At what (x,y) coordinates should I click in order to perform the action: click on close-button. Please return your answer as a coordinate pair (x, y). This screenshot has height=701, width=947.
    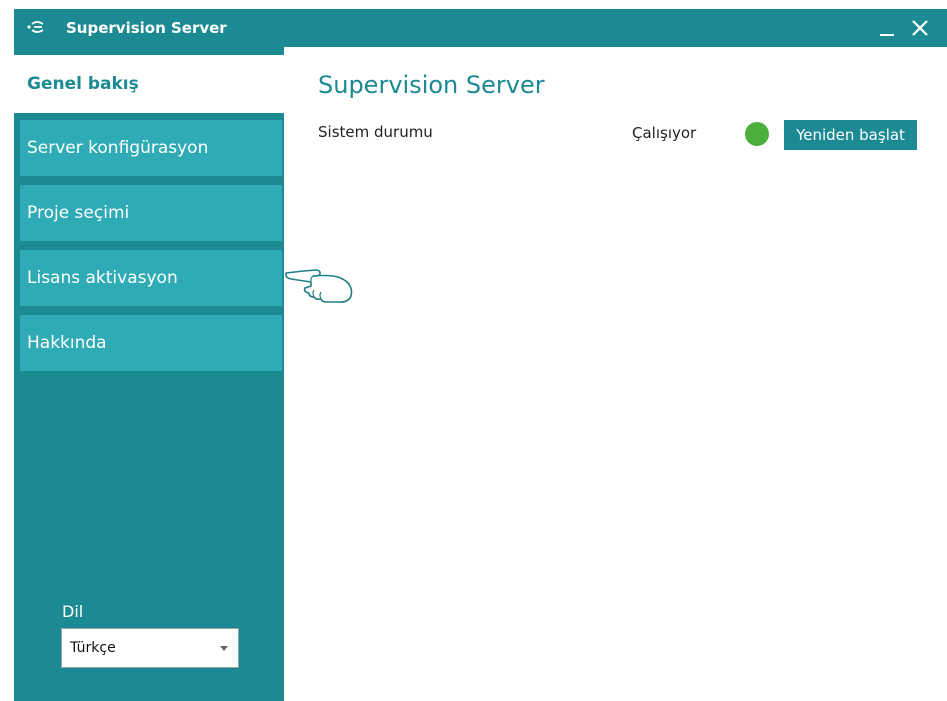
    Looking at the image, I should click on (920, 28).